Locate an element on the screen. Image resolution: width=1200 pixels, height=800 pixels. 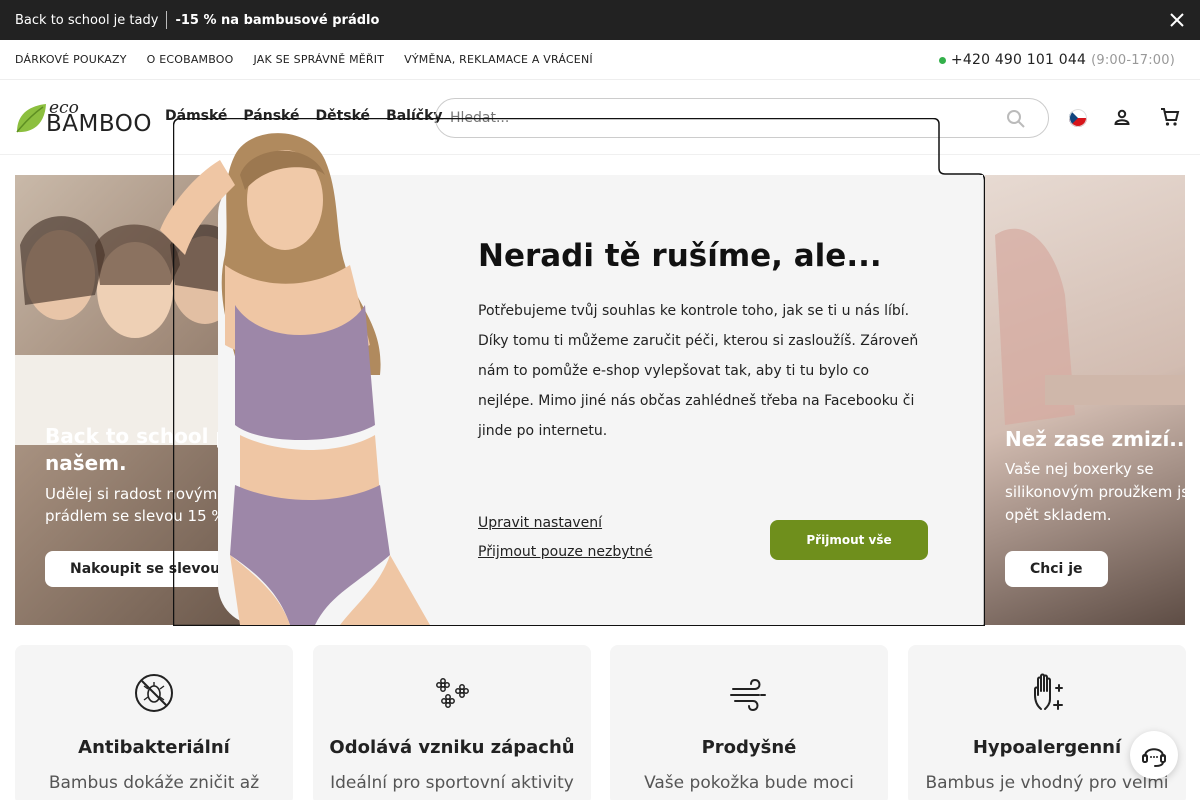
banner-photo-boxers is located at coordinates (1090, 326).